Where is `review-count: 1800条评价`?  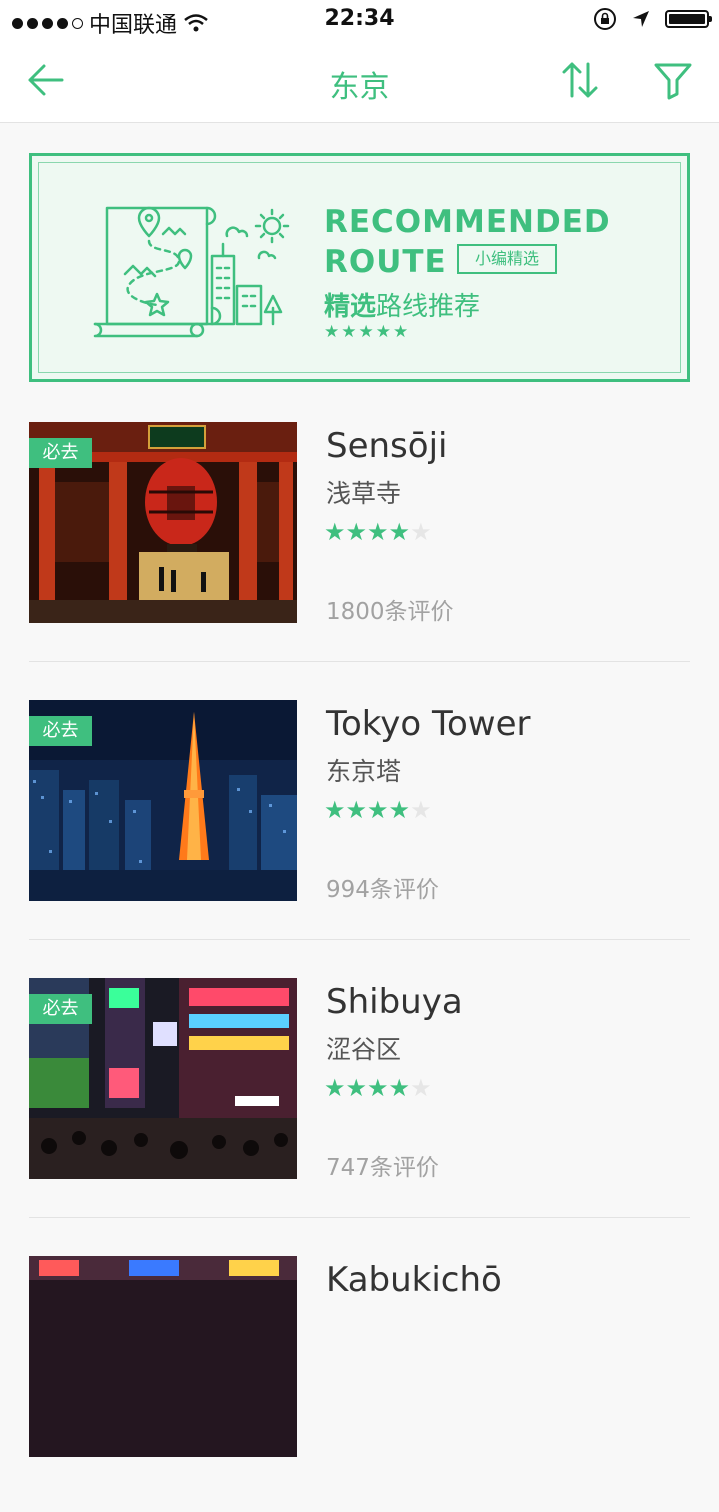
review-count: 1800条评价 is located at coordinates (390, 612).